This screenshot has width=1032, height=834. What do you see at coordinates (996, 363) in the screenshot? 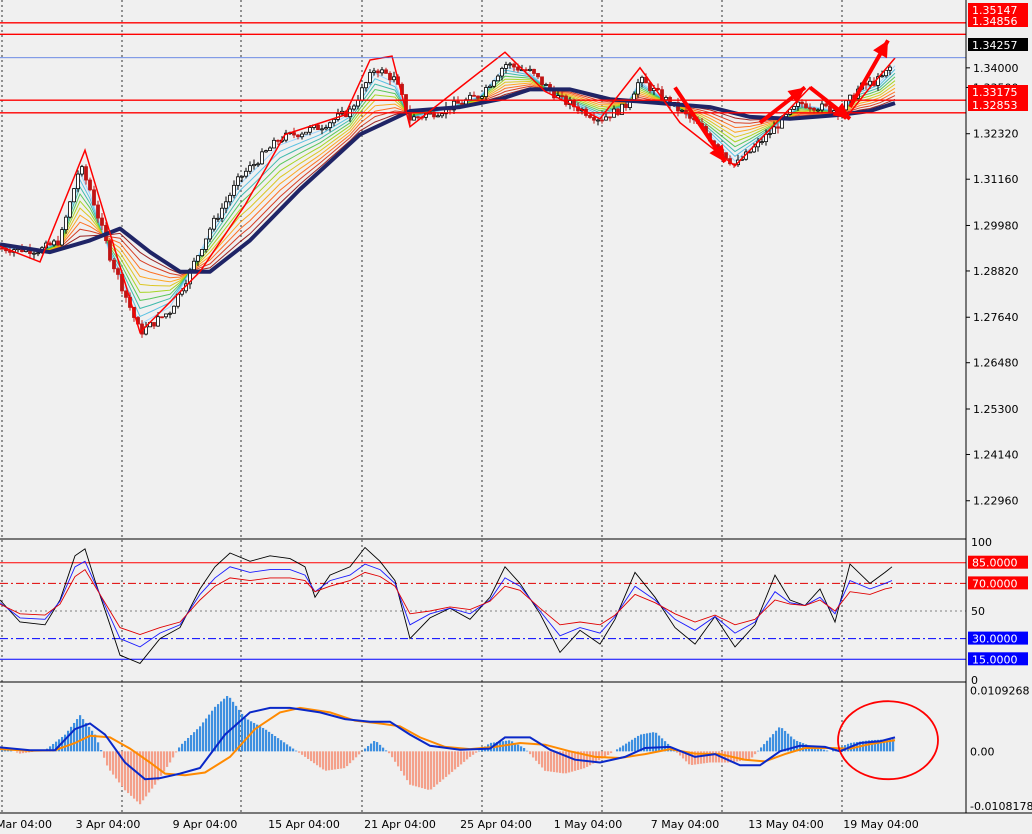
I see `price-tick-label: 1.26480` at bounding box center [996, 363].